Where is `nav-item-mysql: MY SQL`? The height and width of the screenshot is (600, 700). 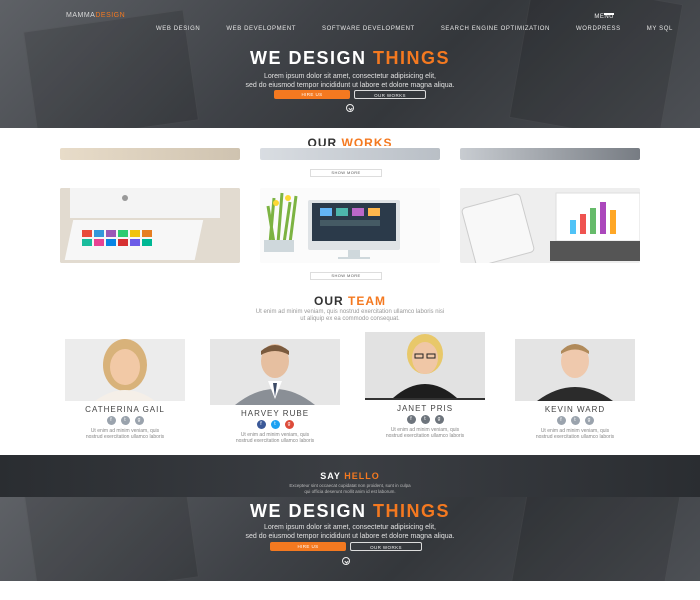 nav-item-mysql: MY SQL is located at coordinates (660, 29).